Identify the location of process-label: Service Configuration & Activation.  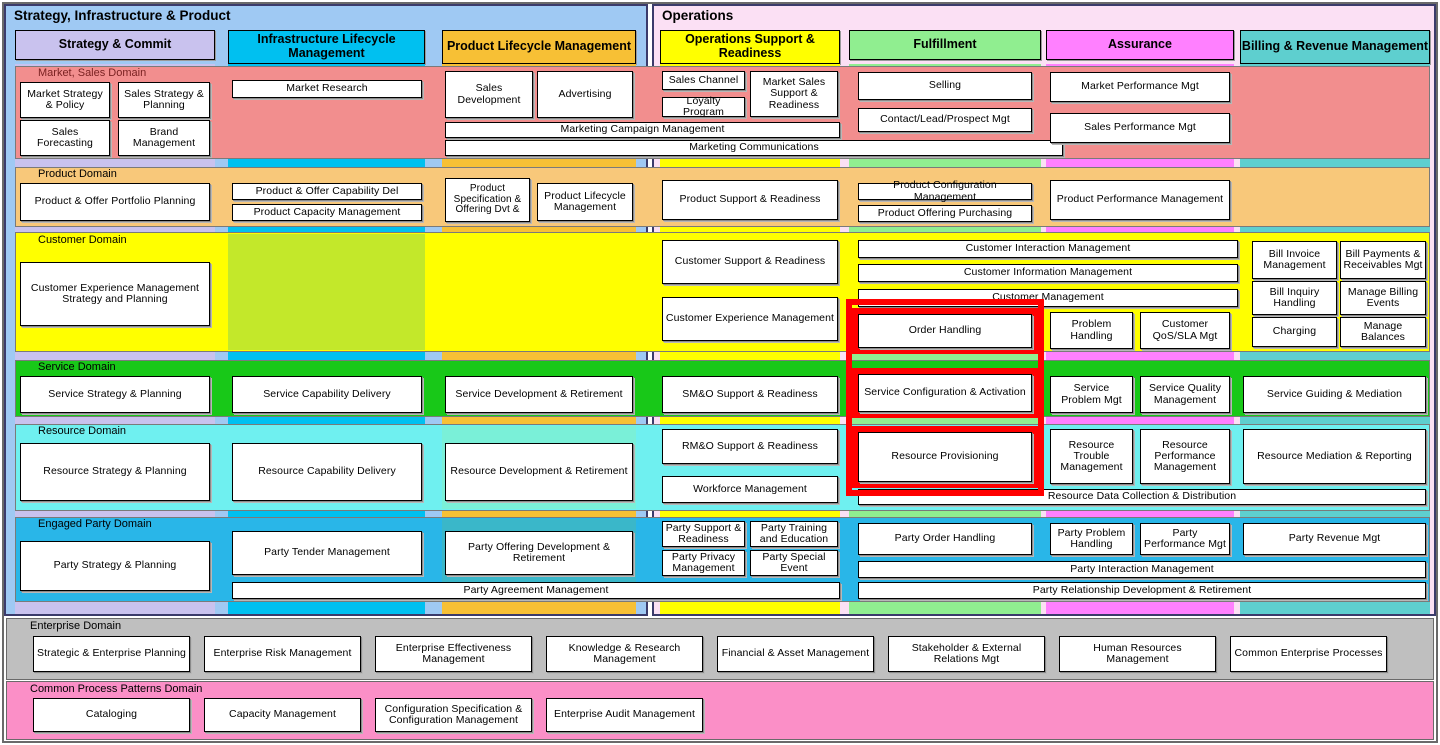
(945, 392).